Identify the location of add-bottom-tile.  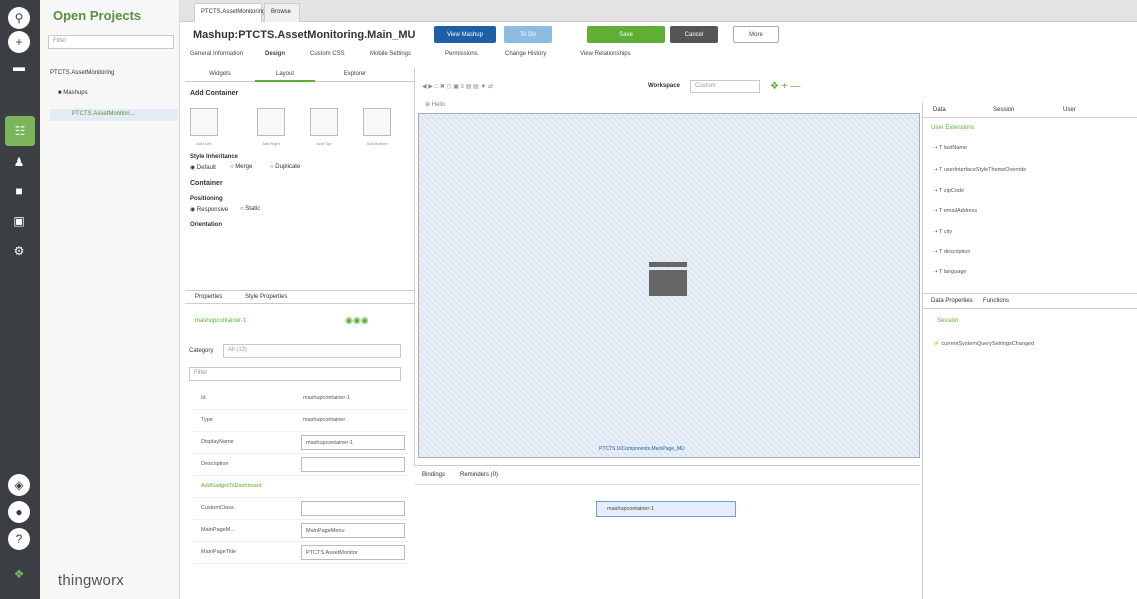
(377, 122).